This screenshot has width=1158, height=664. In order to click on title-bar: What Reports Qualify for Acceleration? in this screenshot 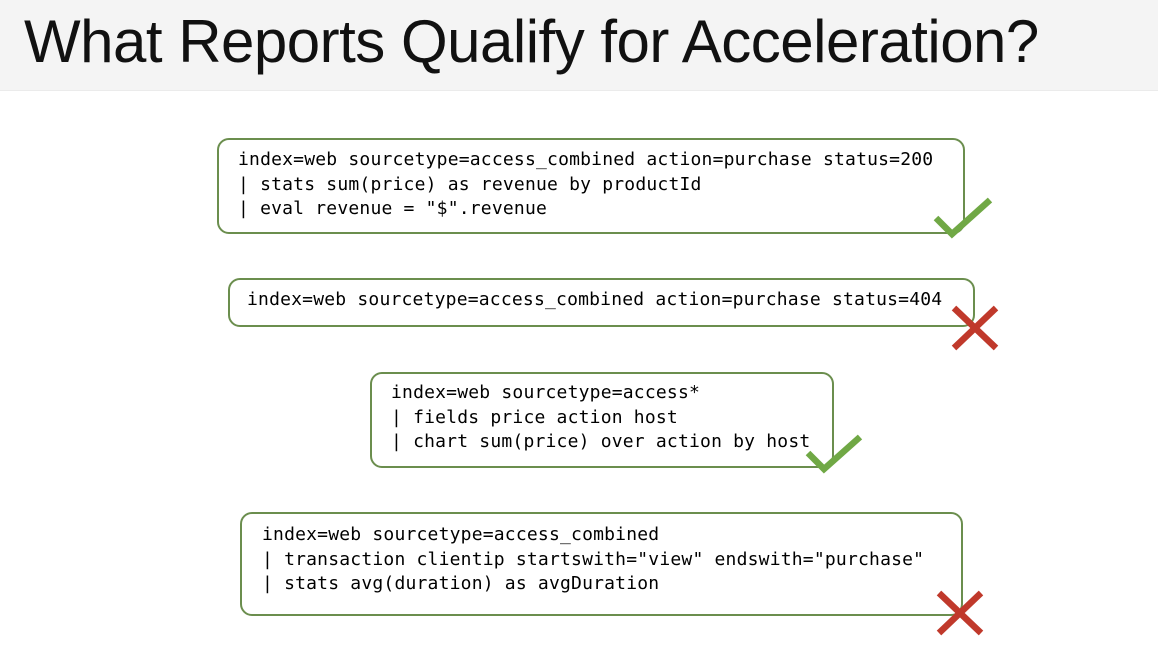, I will do `click(579, 45)`.